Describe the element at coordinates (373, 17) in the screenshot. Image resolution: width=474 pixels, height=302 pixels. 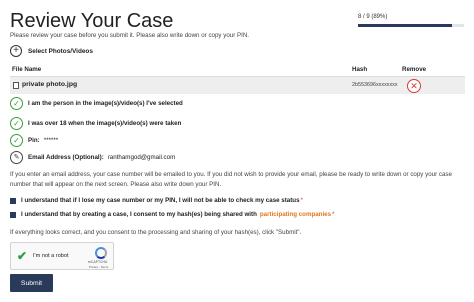
I see `progress-label: 8 / 9 (89%)` at that location.